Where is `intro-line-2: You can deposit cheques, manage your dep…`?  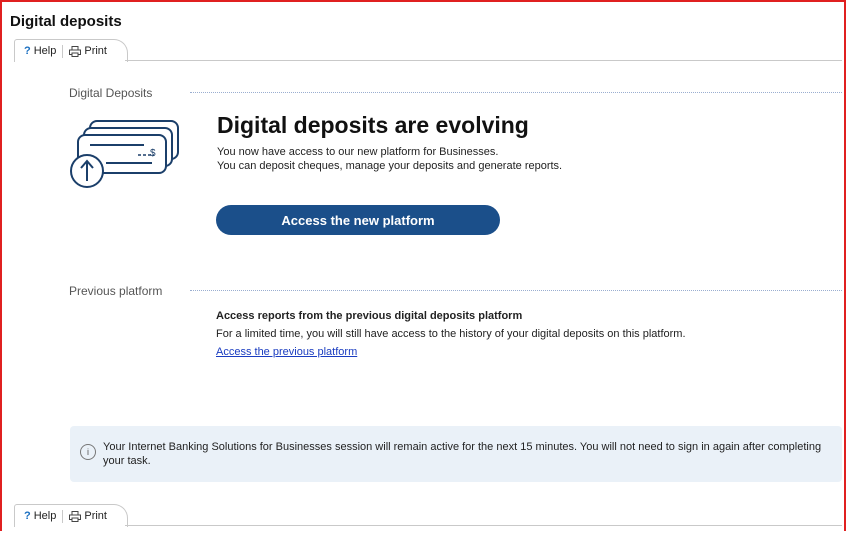
intro-line-2: You can deposit cheques, manage your dep… is located at coordinates (390, 166).